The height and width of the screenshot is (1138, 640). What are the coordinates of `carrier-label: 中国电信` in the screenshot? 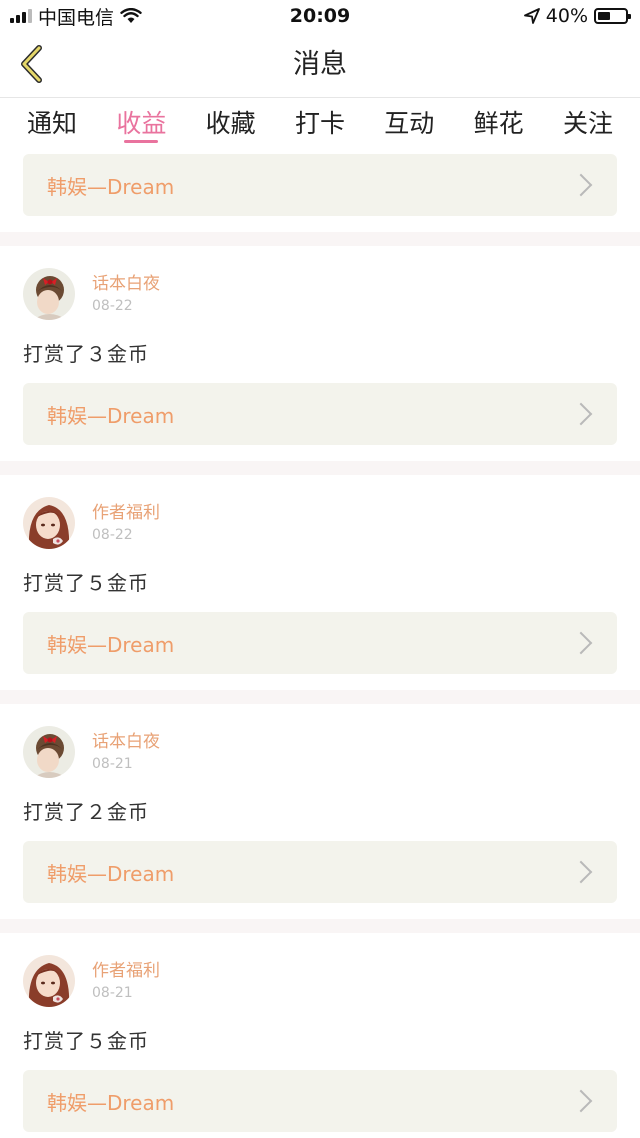 It's located at (76, 17).